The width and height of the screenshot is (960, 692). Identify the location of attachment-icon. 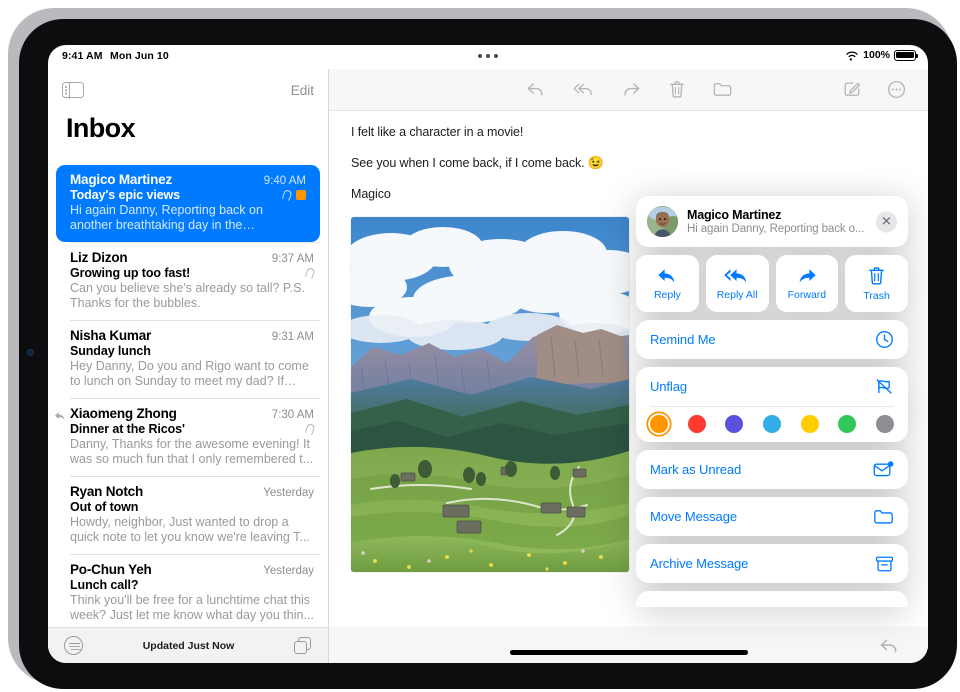
(310, 273).